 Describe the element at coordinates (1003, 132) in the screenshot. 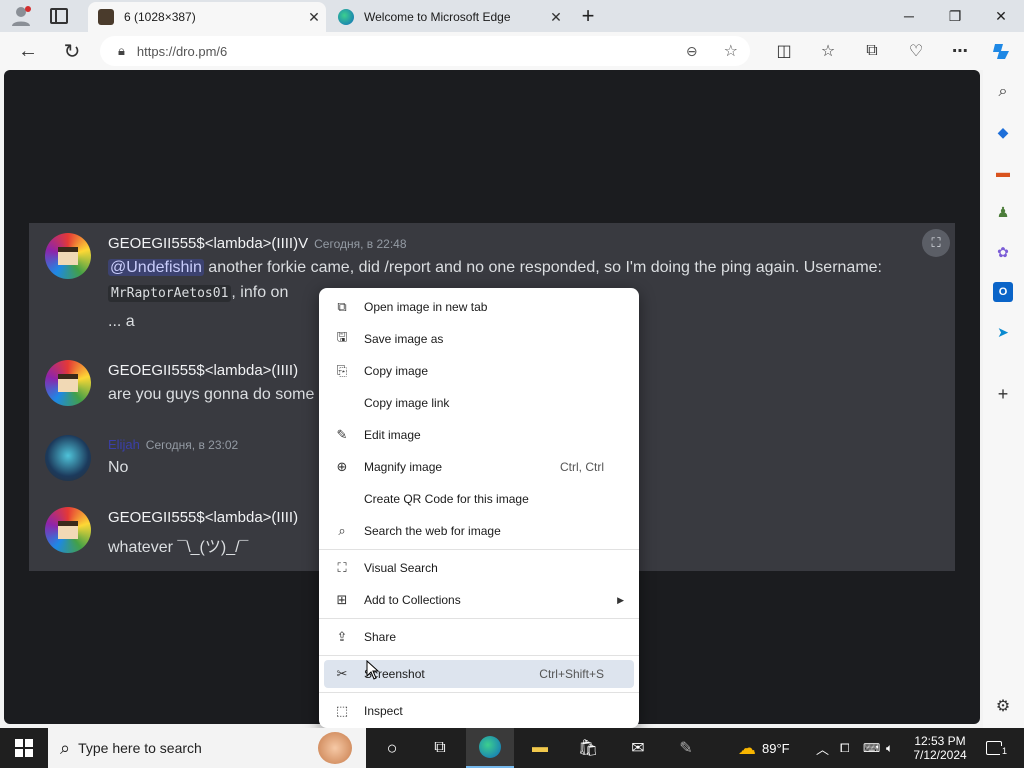

I see `shopping-tag-icon: ◆` at that location.